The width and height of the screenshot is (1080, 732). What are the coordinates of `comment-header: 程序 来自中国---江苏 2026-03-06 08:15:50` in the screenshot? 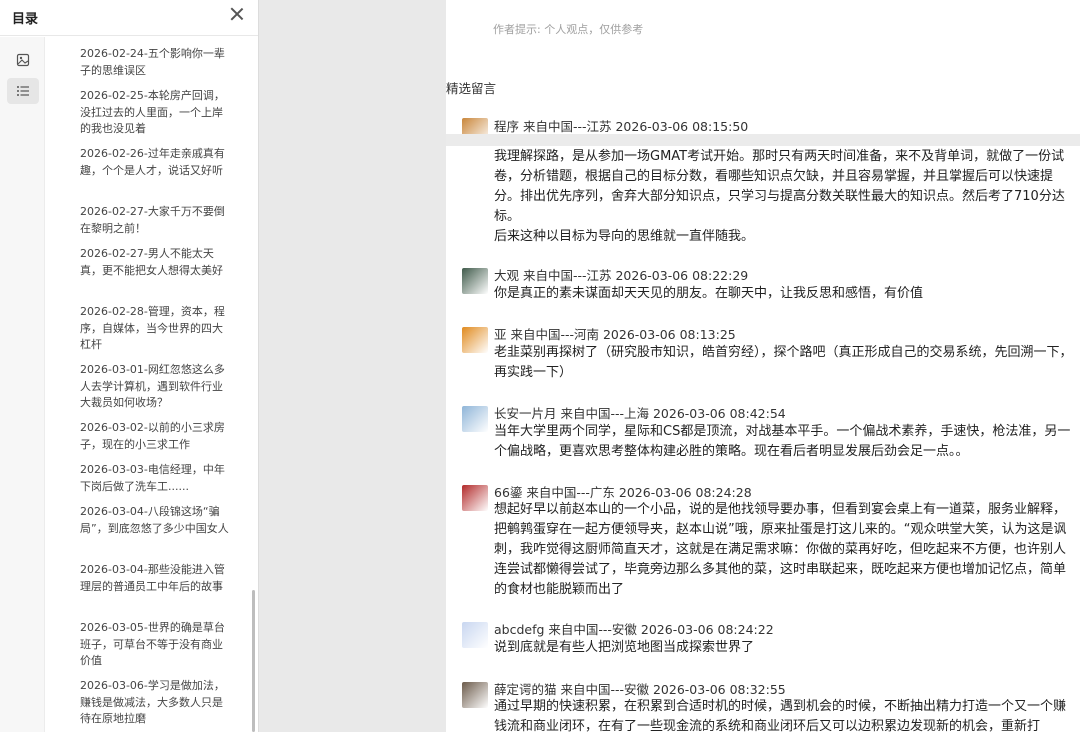 It's located at (621, 126).